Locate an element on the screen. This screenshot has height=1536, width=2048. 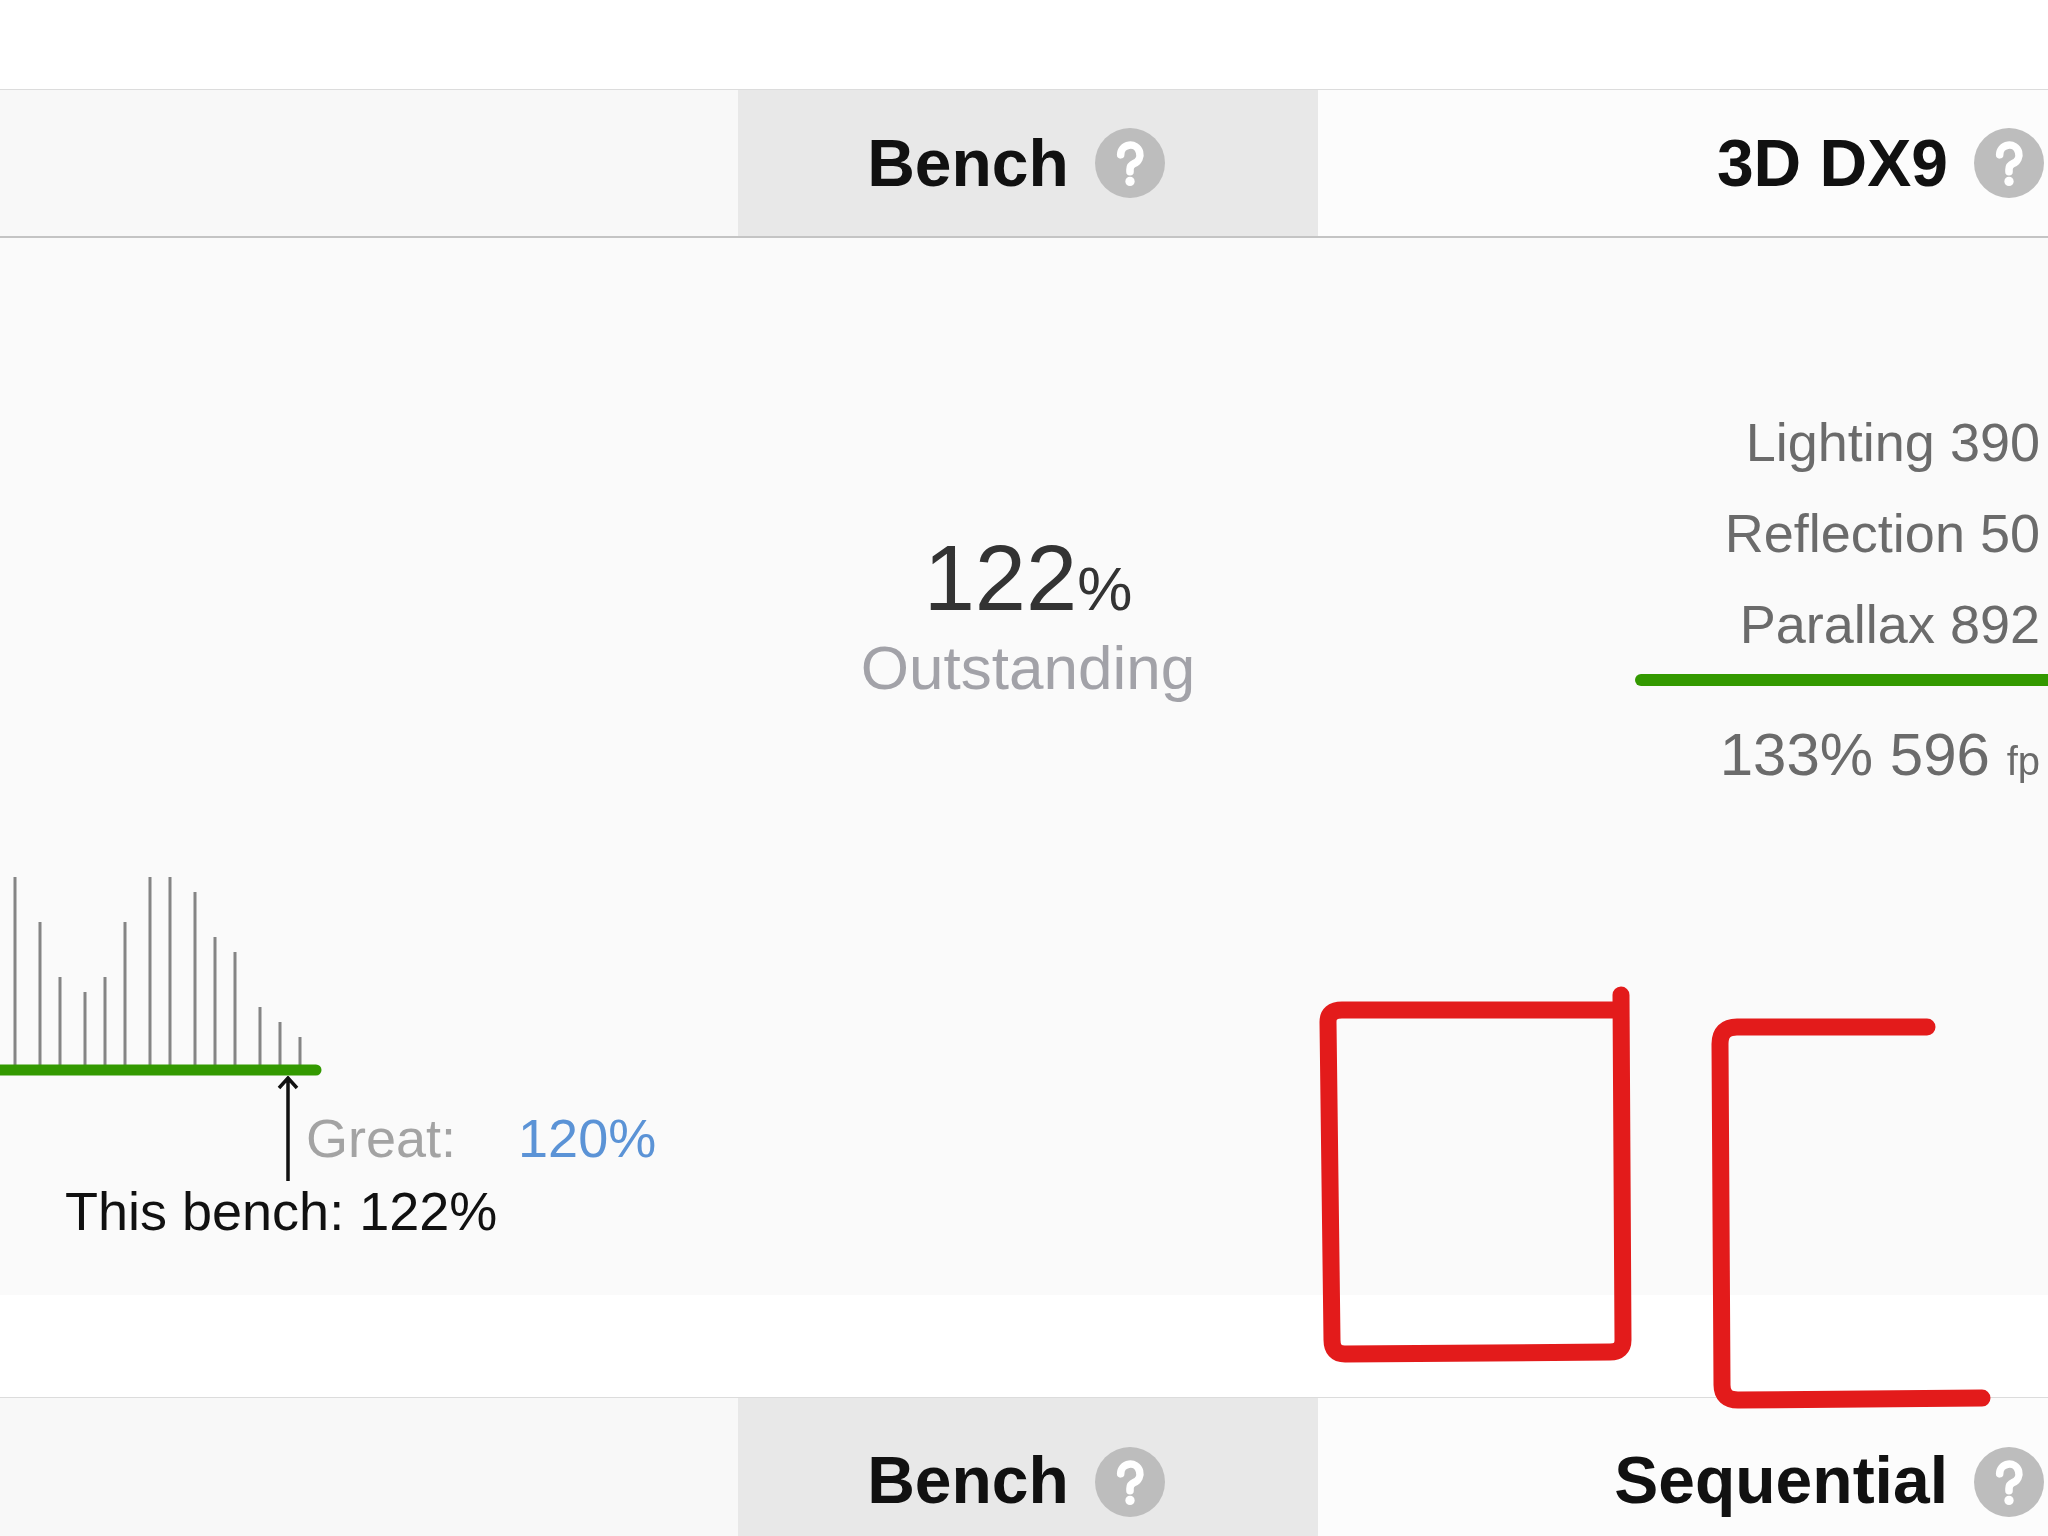
up-arrow-icon is located at coordinates (288, 1129).